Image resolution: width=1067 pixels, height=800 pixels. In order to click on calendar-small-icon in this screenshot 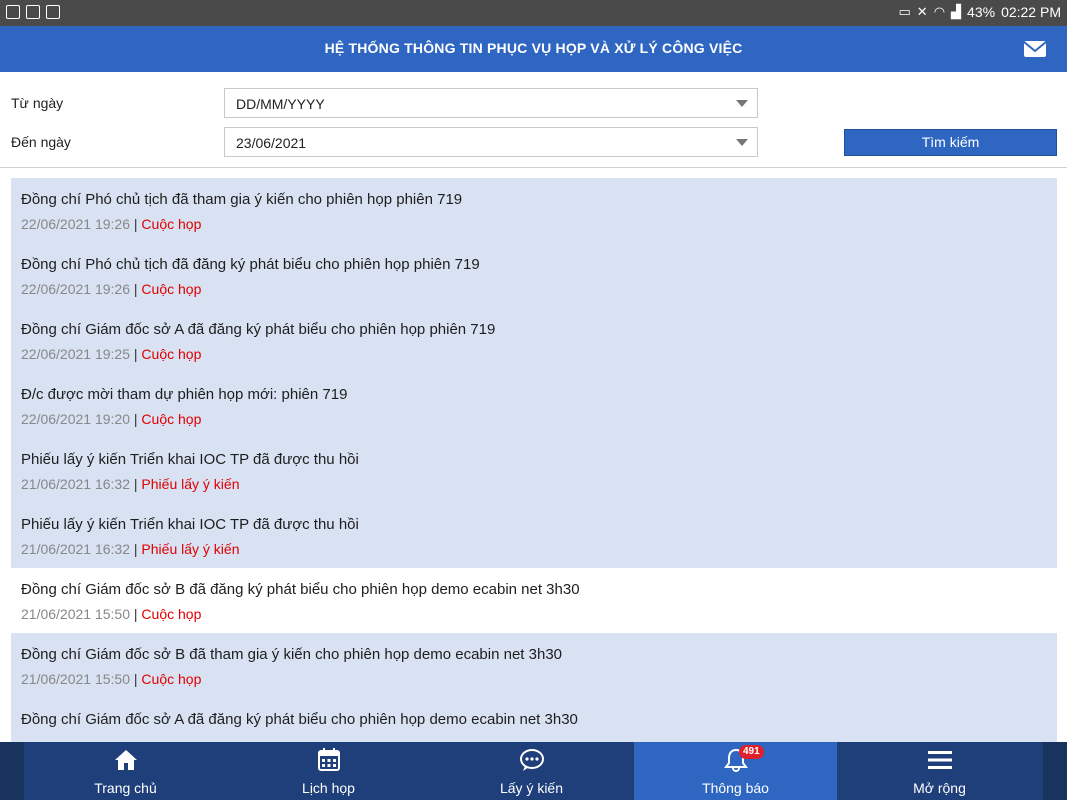, I will do `click(53, 12)`.